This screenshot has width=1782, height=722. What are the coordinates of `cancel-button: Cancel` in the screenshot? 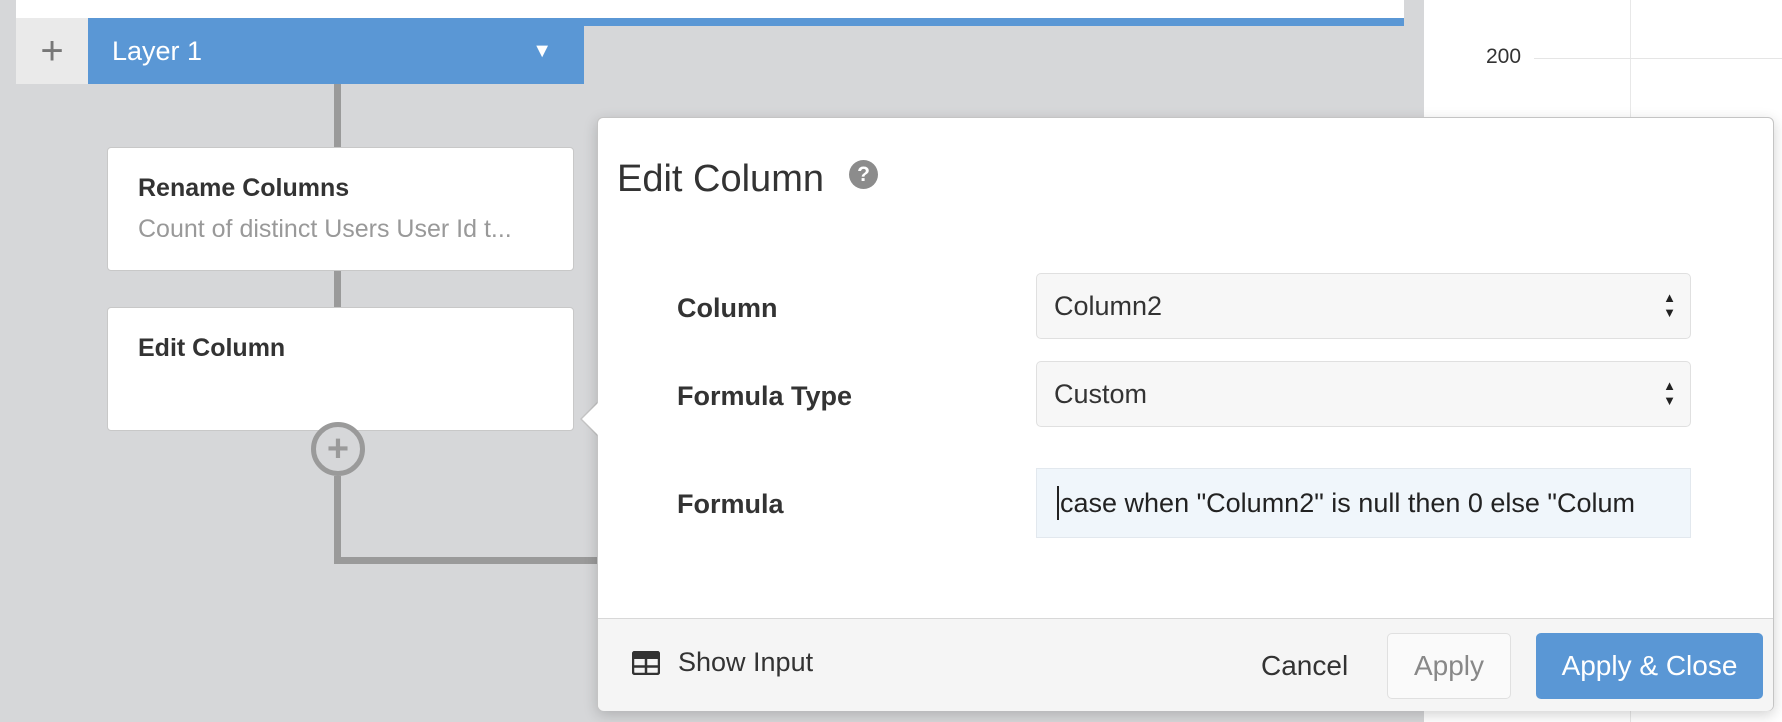 It's located at (1304, 666).